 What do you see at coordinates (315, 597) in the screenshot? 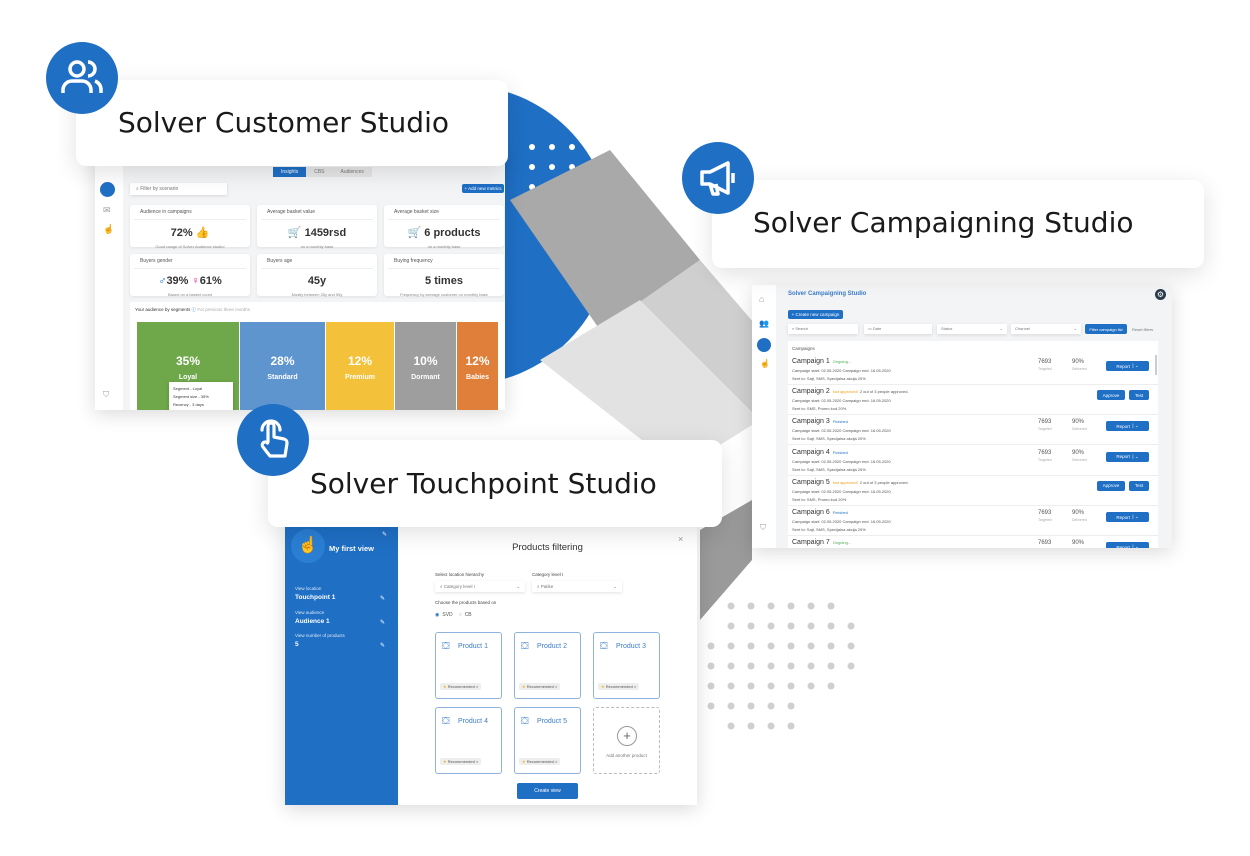
I see `field-value: Touchpoint 1` at bounding box center [315, 597].